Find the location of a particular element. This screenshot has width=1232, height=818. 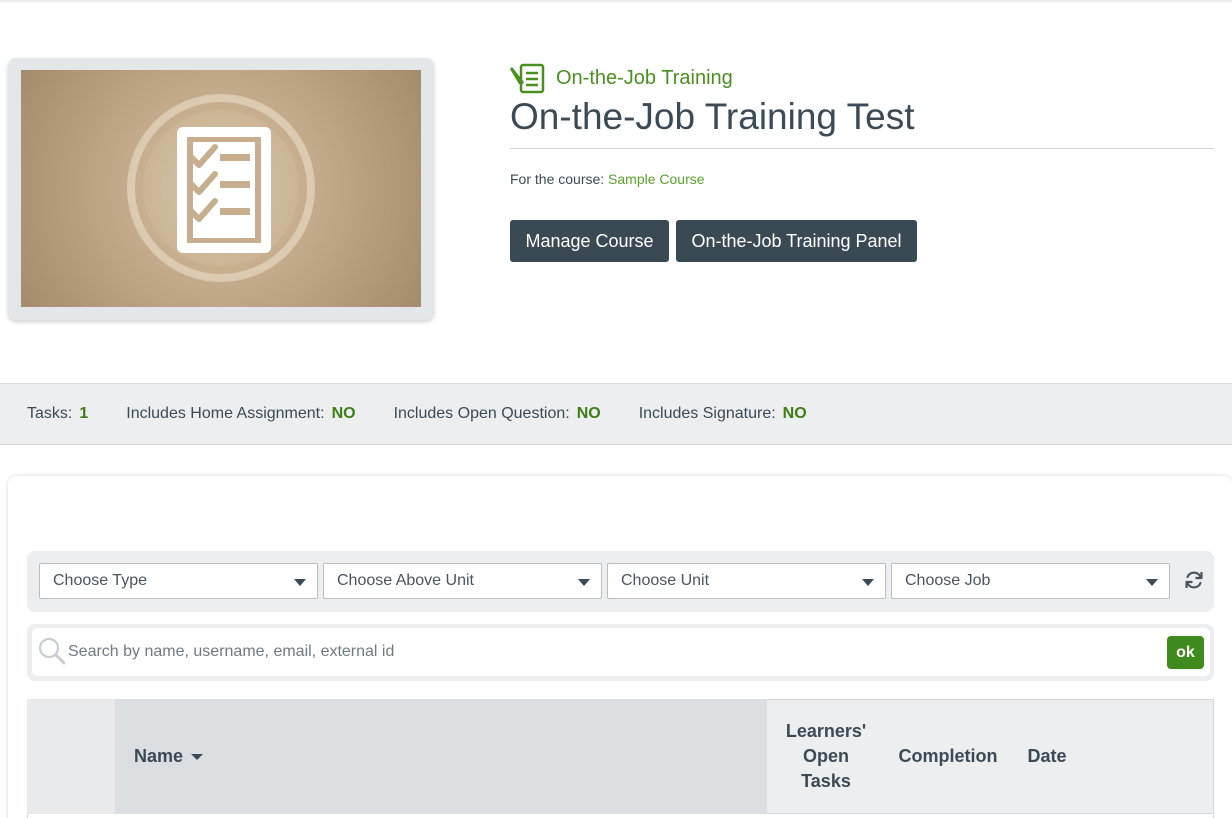

title-divider is located at coordinates (862, 148).